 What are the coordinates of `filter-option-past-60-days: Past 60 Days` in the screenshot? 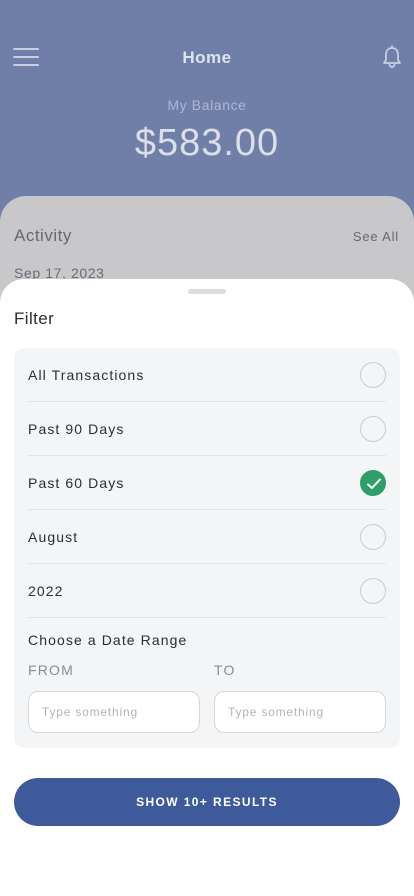 It's located at (207, 483).